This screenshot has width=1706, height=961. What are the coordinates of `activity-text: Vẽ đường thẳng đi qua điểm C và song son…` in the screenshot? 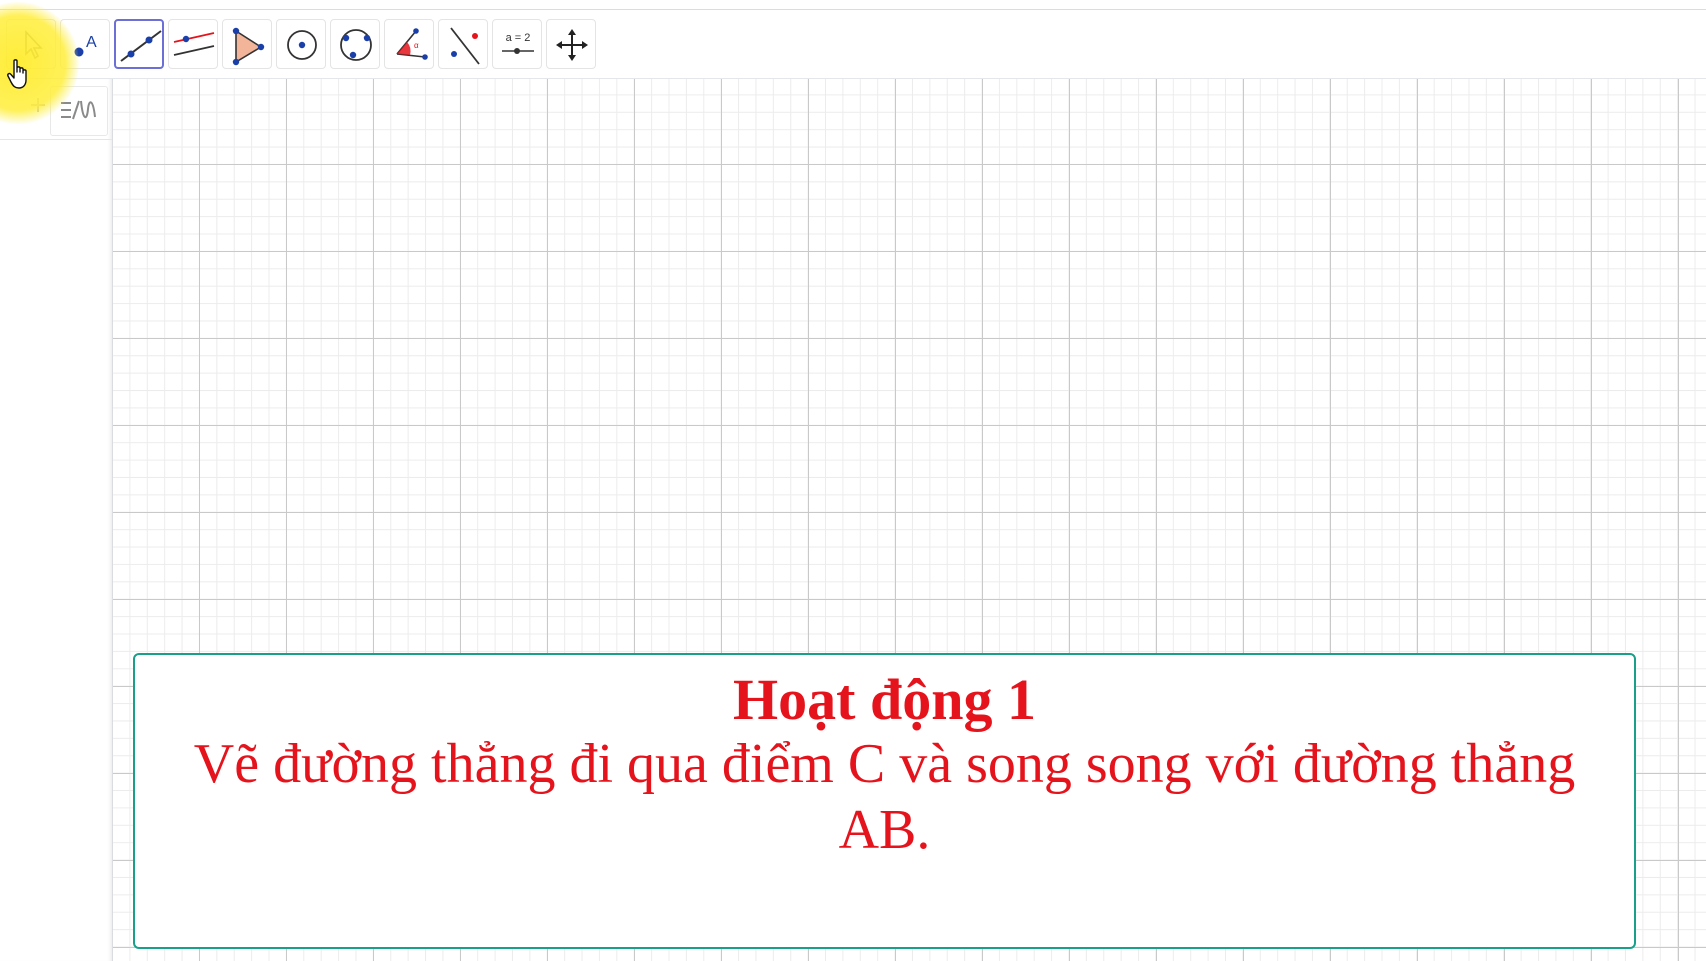 It's located at (884, 797).